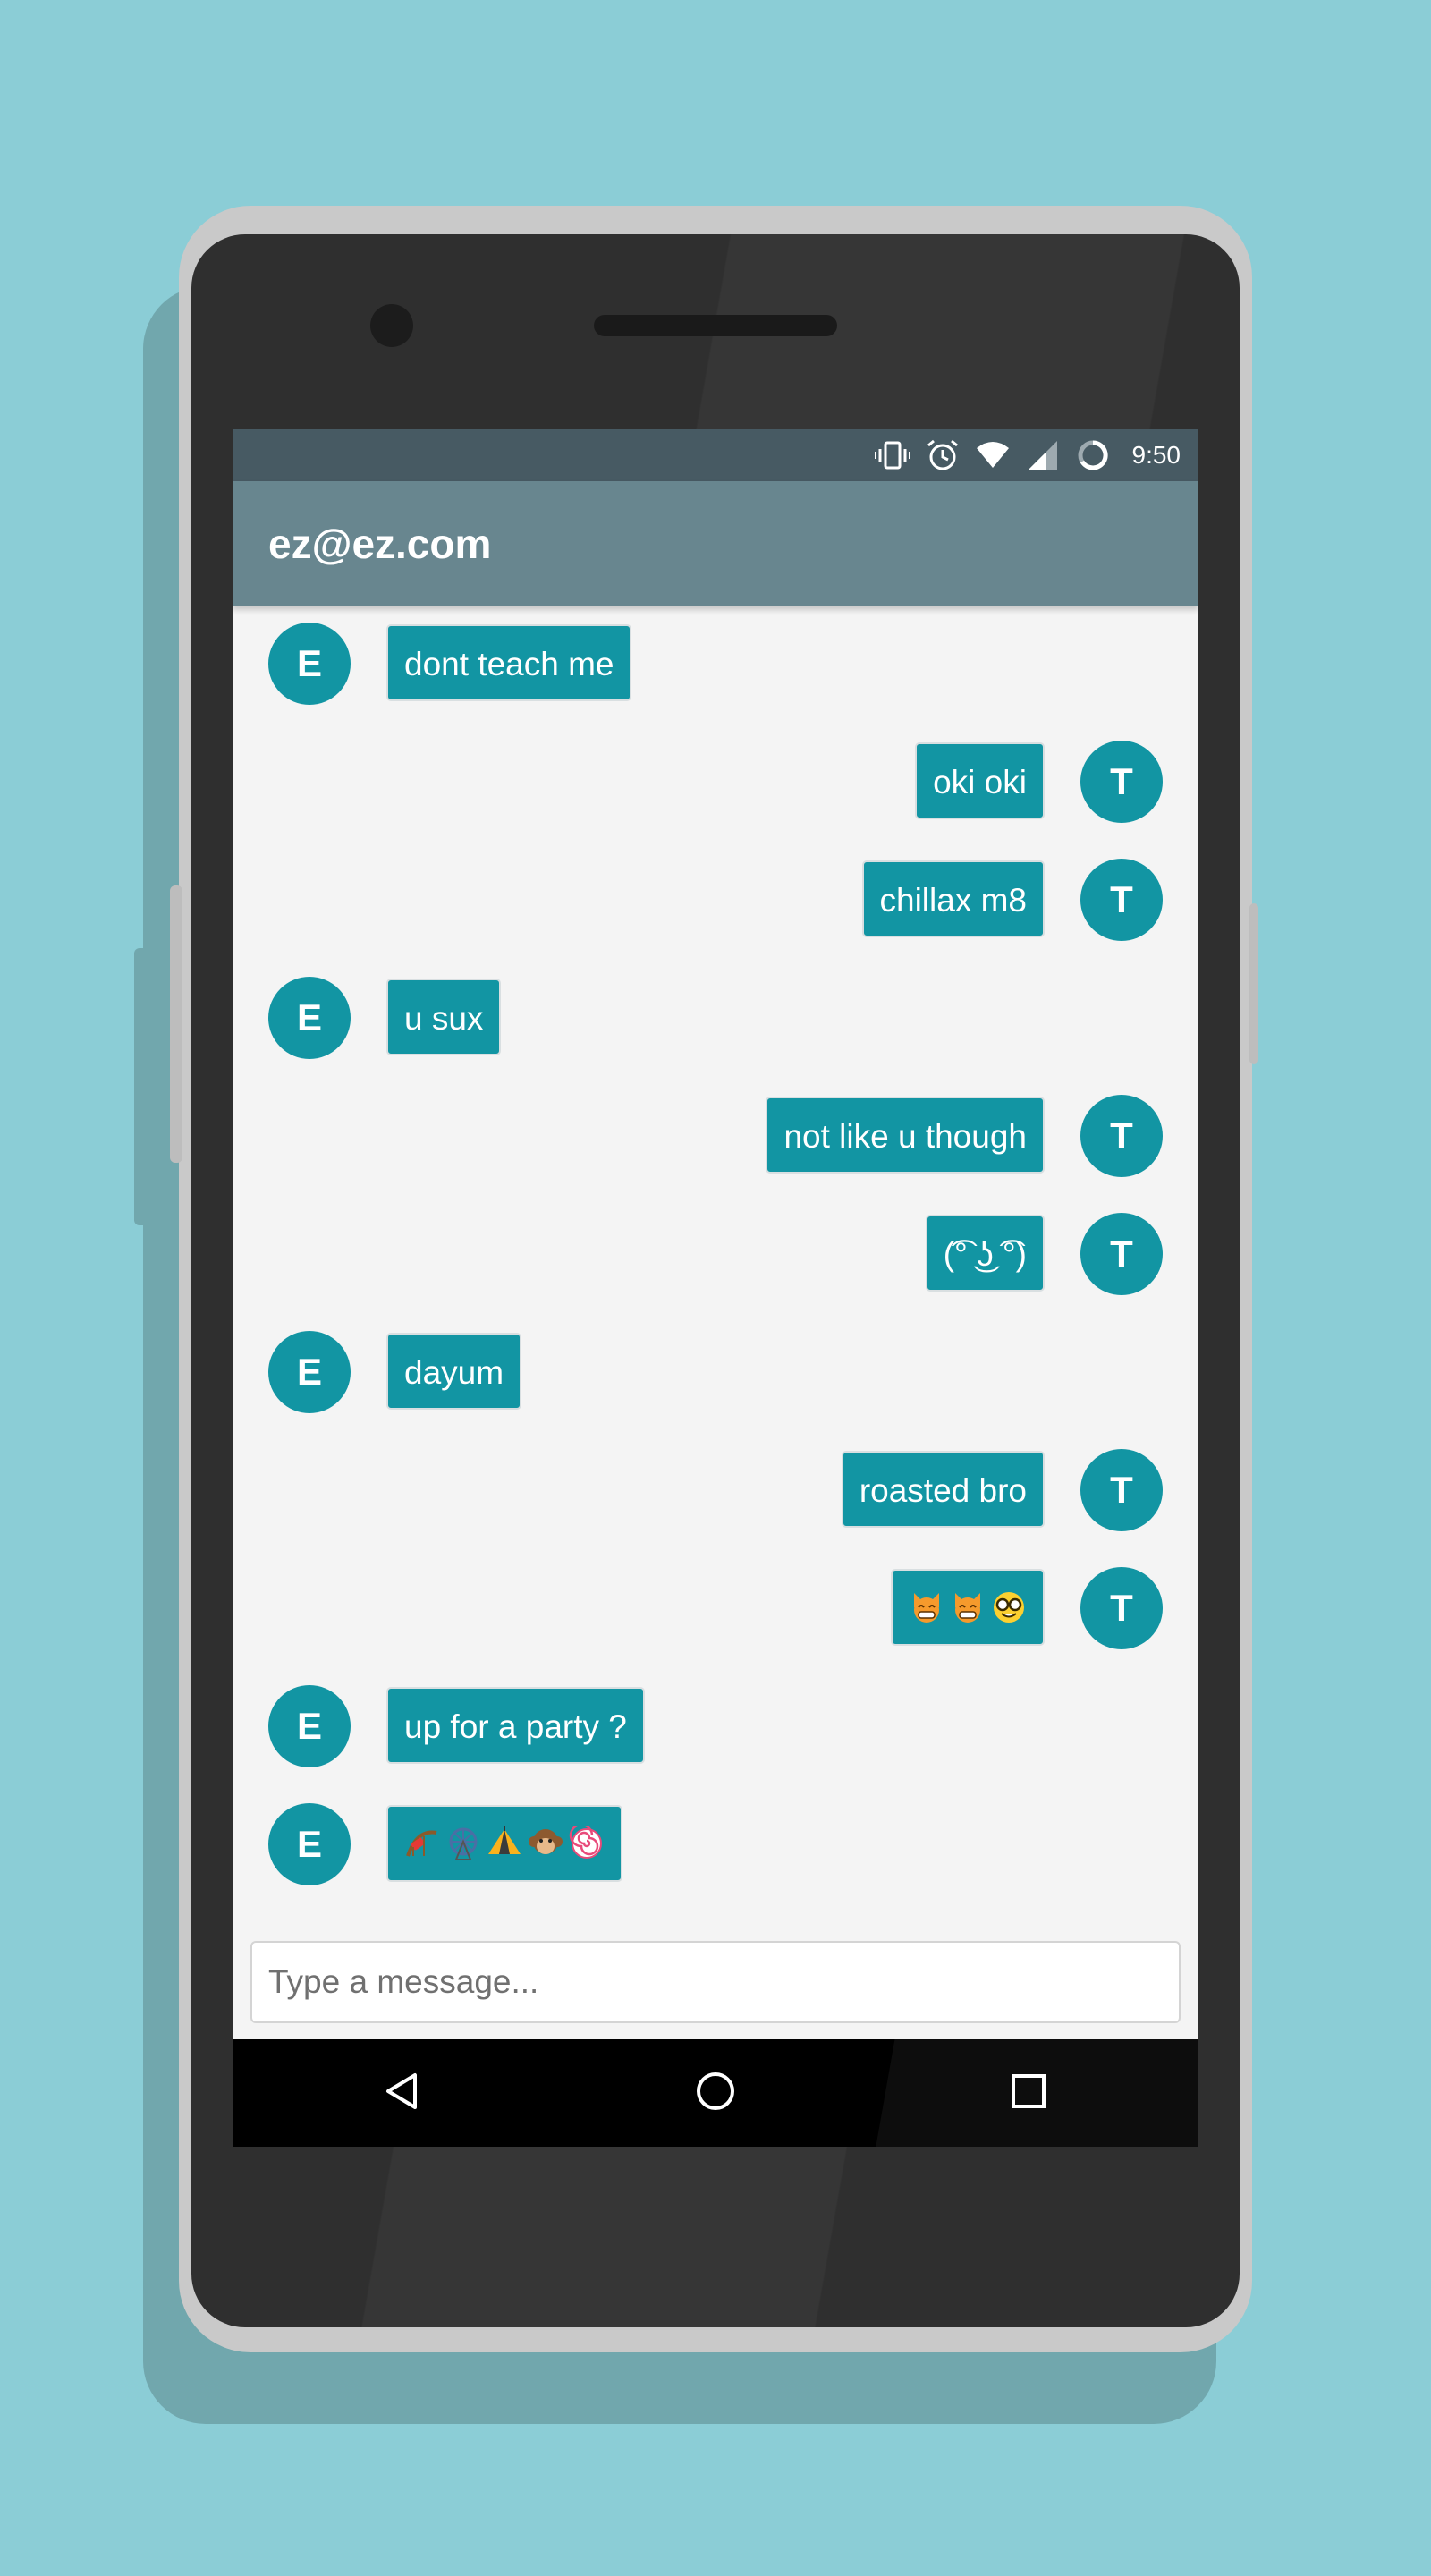 This screenshot has width=1431, height=2576. What do you see at coordinates (392, 325) in the screenshot?
I see `front-camera` at bounding box center [392, 325].